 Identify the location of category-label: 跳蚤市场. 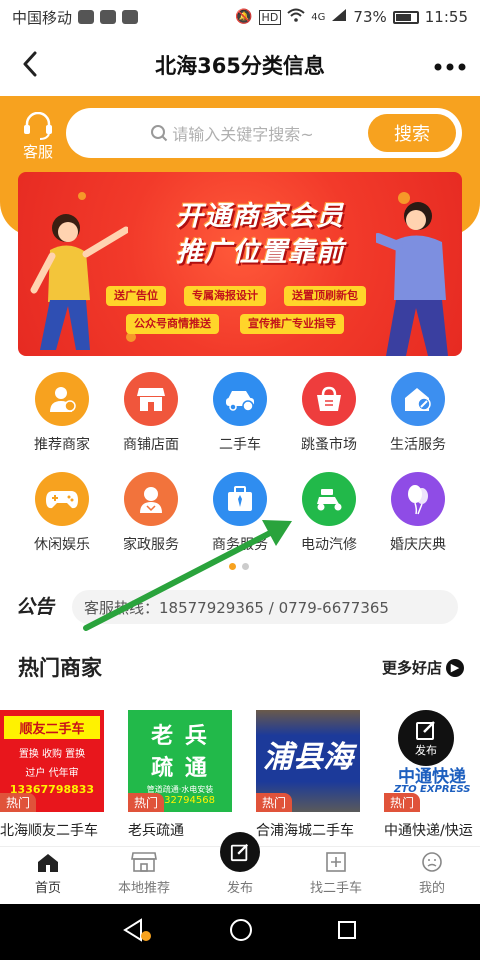
(329, 445).